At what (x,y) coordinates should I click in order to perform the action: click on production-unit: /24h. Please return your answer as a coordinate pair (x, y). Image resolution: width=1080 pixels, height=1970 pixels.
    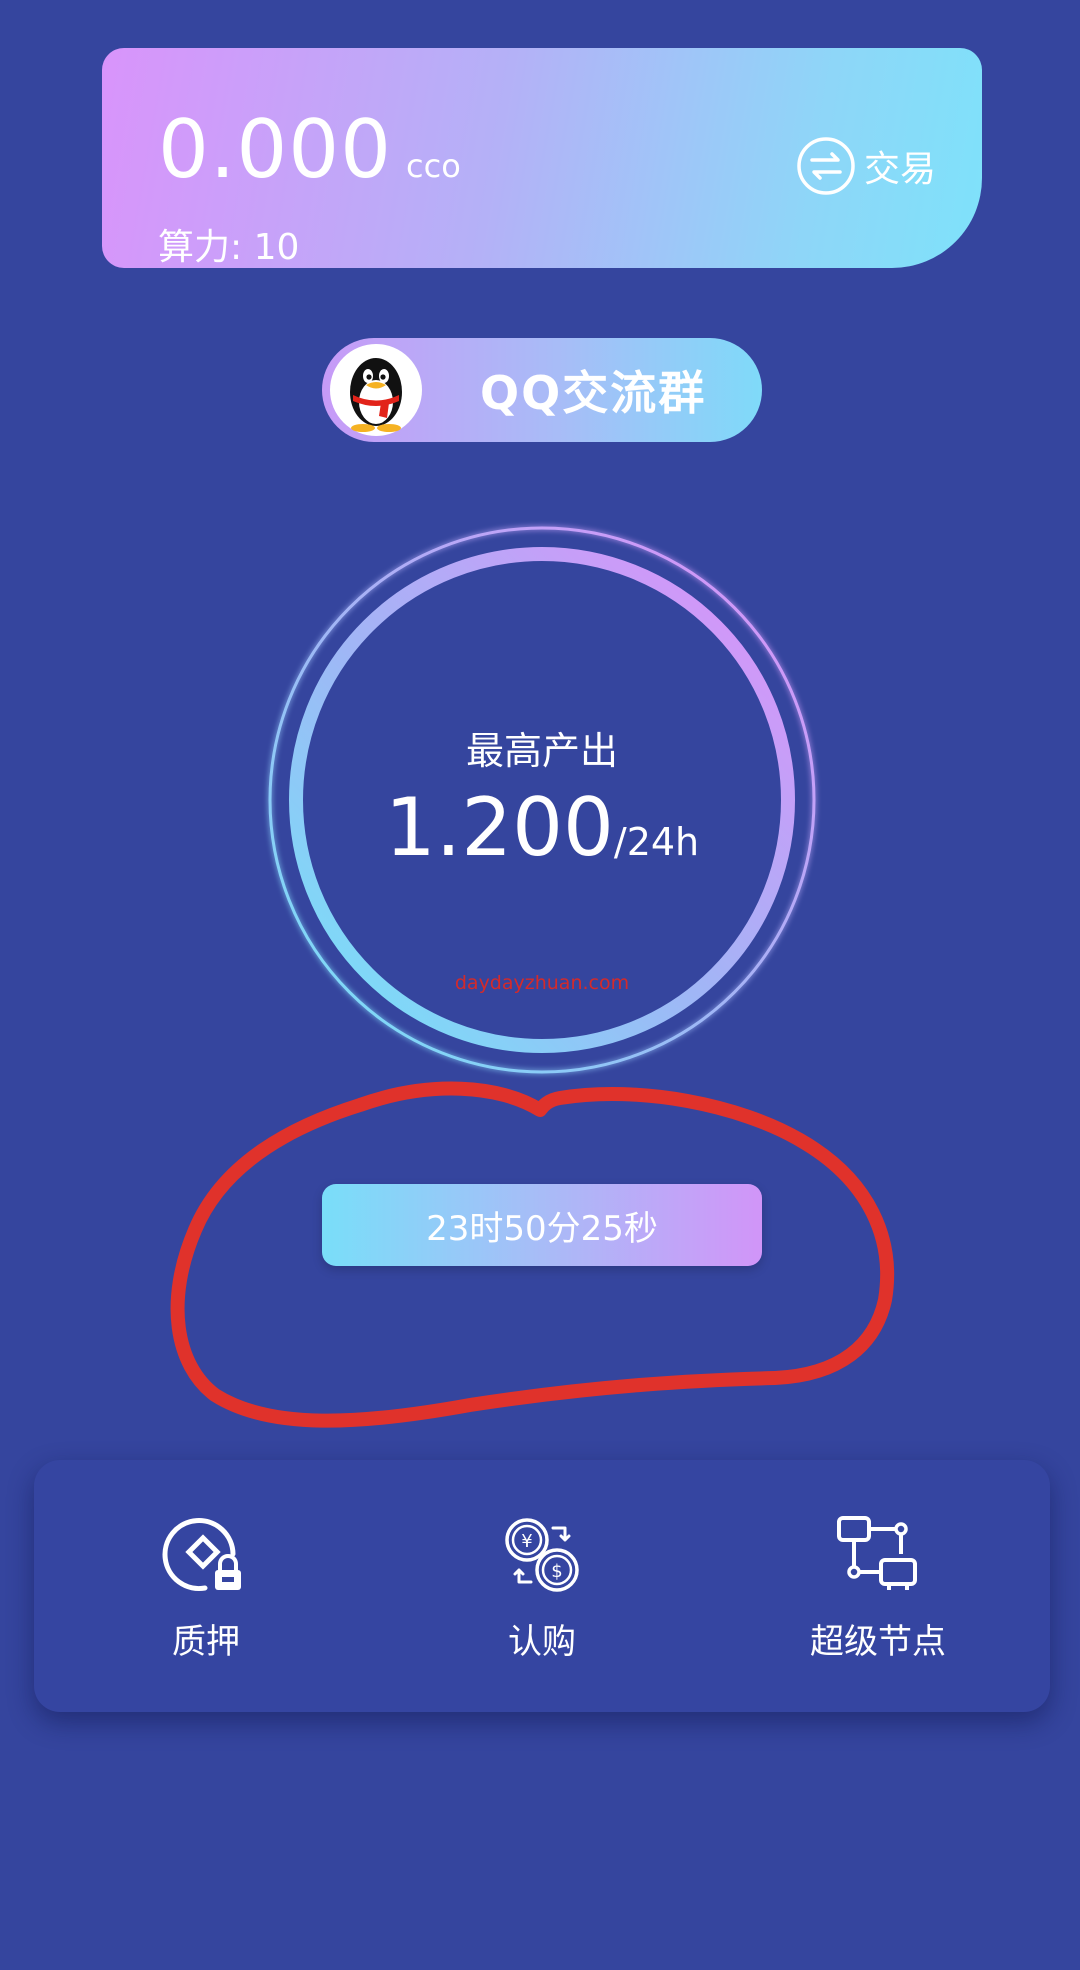
    Looking at the image, I should click on (656, 842).